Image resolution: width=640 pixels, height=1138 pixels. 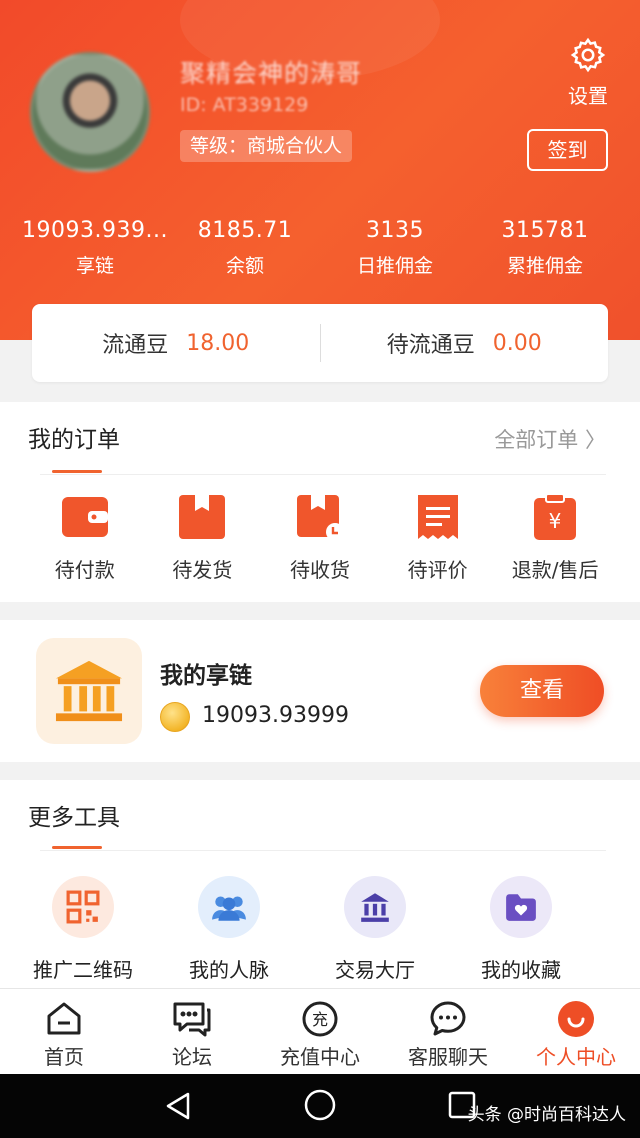 What do you see at coordinates (544, 266) in the screenshot?
I see `stat-label: 累推佣金` at bounding box center [544, 266].